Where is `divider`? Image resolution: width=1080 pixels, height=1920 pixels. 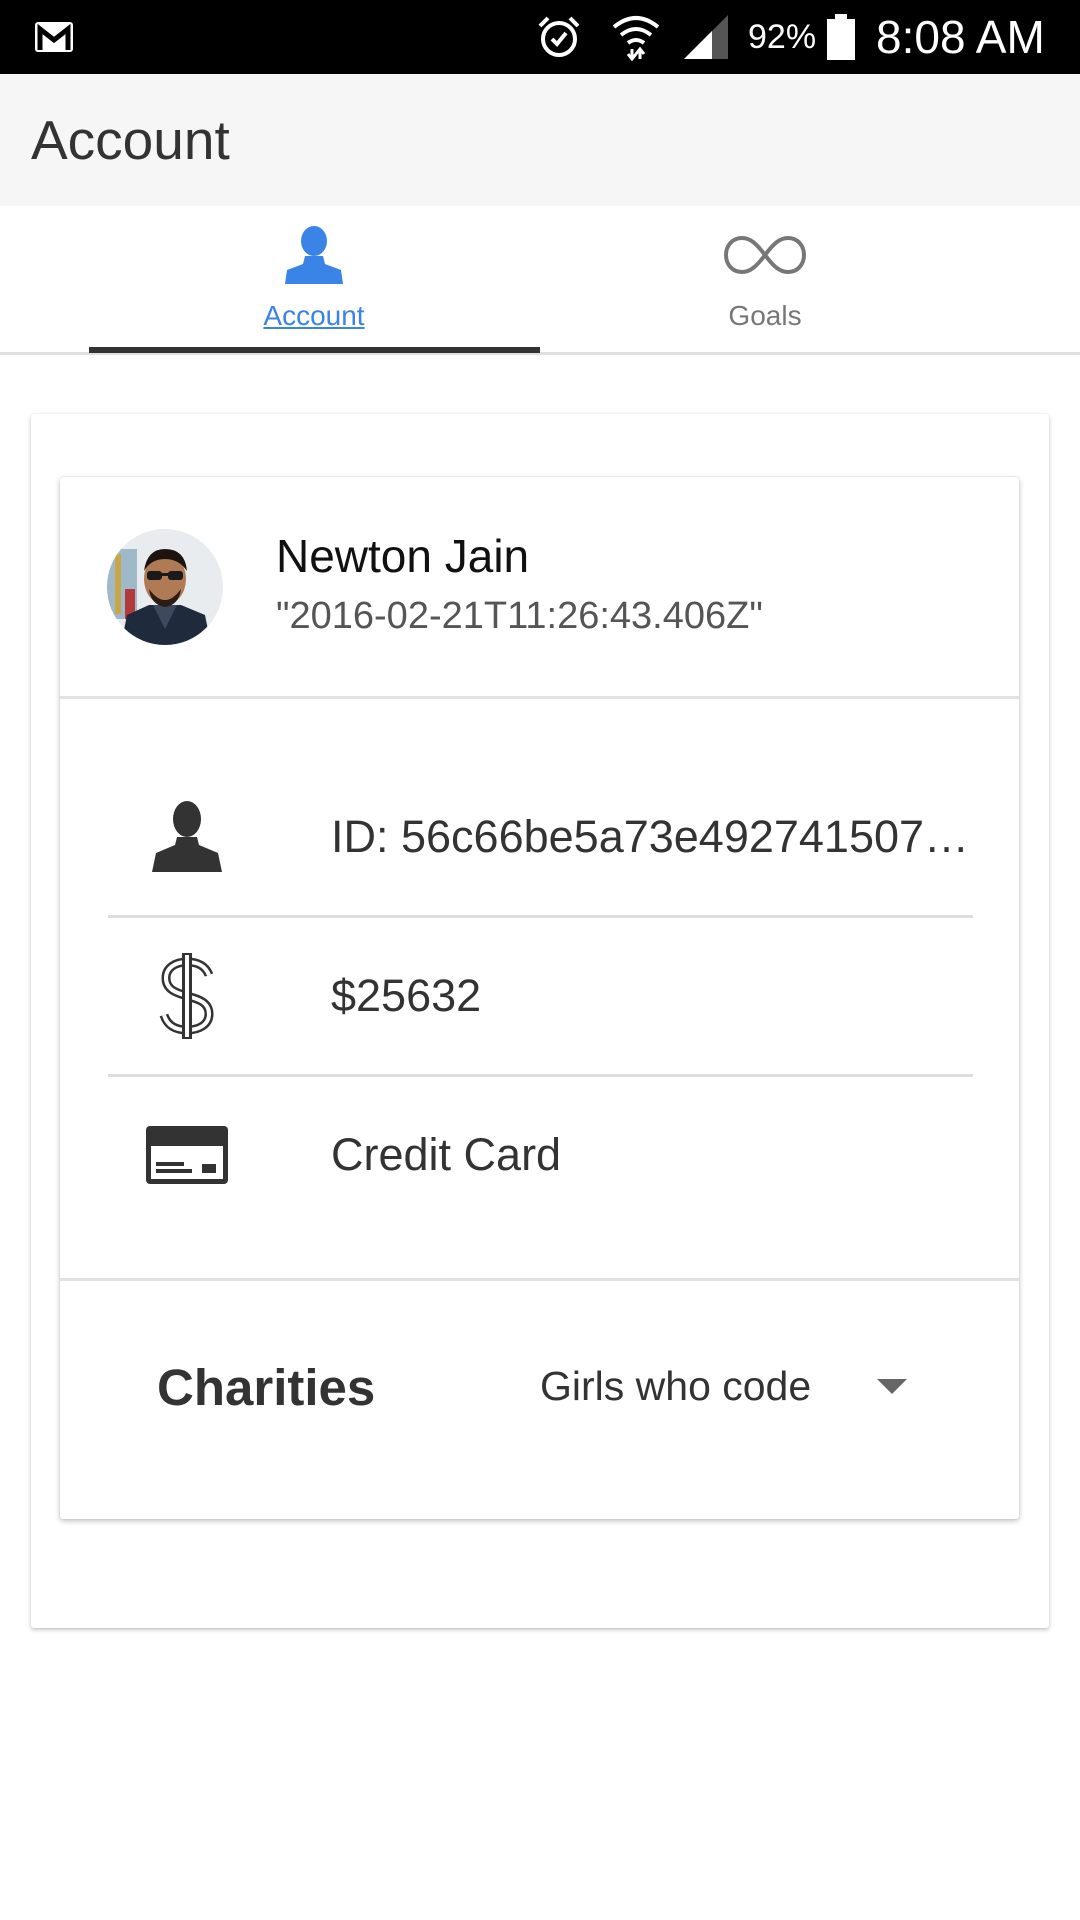
divider is located at coordinates (539, 1279).